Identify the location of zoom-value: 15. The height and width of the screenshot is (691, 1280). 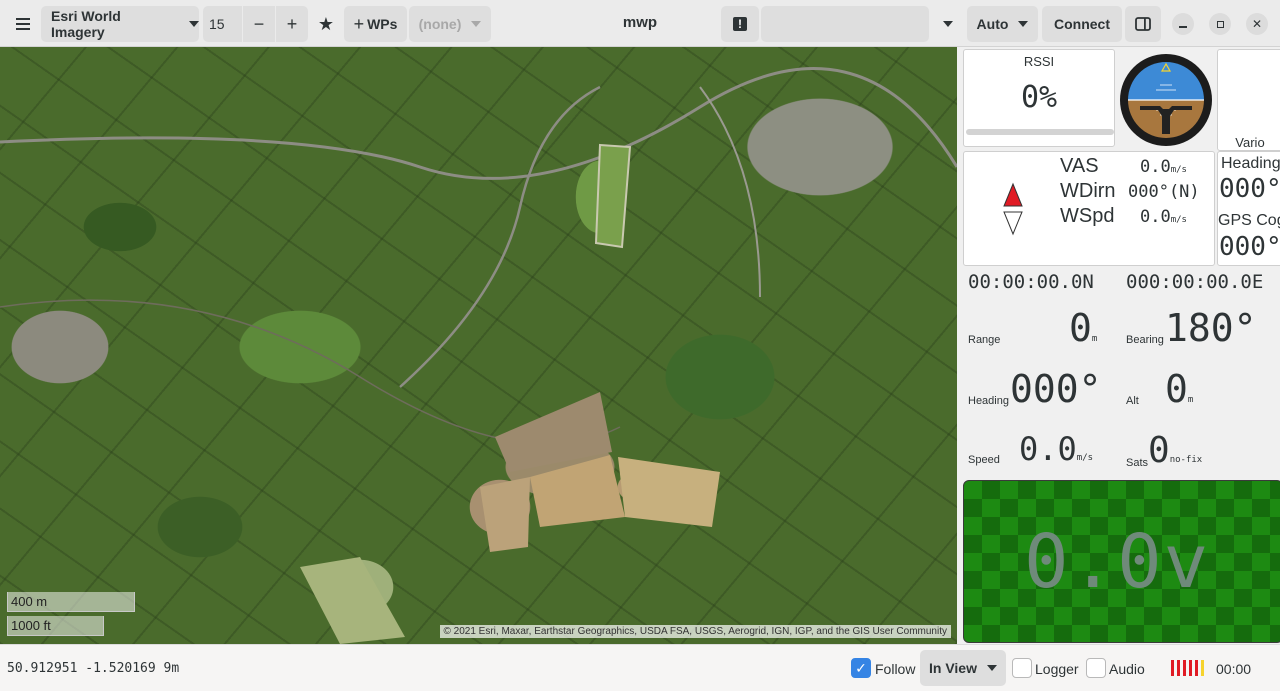
(217, 24).